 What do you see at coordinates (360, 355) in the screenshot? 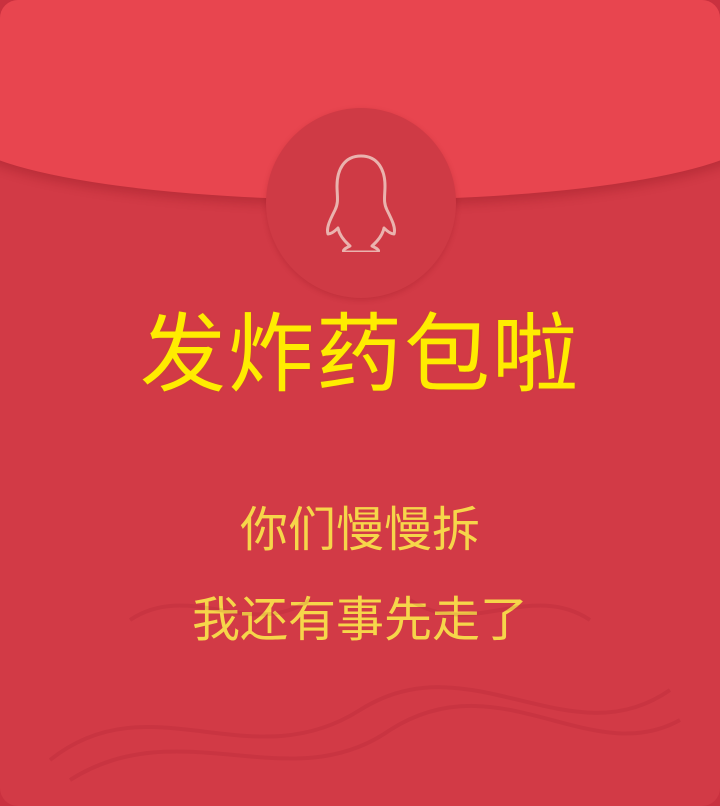
I see `envelope-title: 发炸药包啦` at bounding box center [360, 355].